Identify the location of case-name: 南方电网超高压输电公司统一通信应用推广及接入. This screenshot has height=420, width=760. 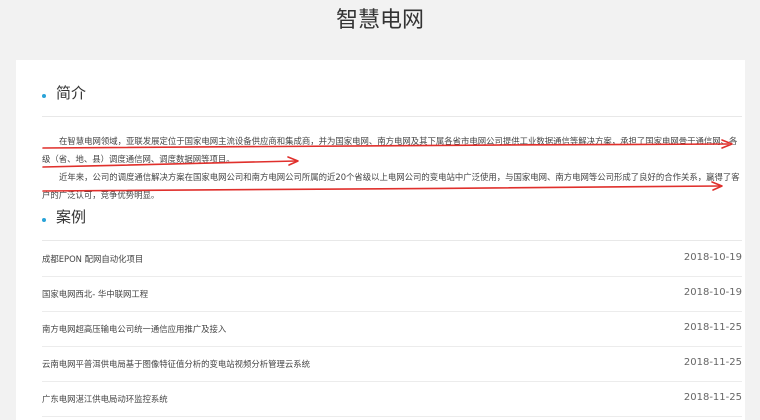
(134, 329).